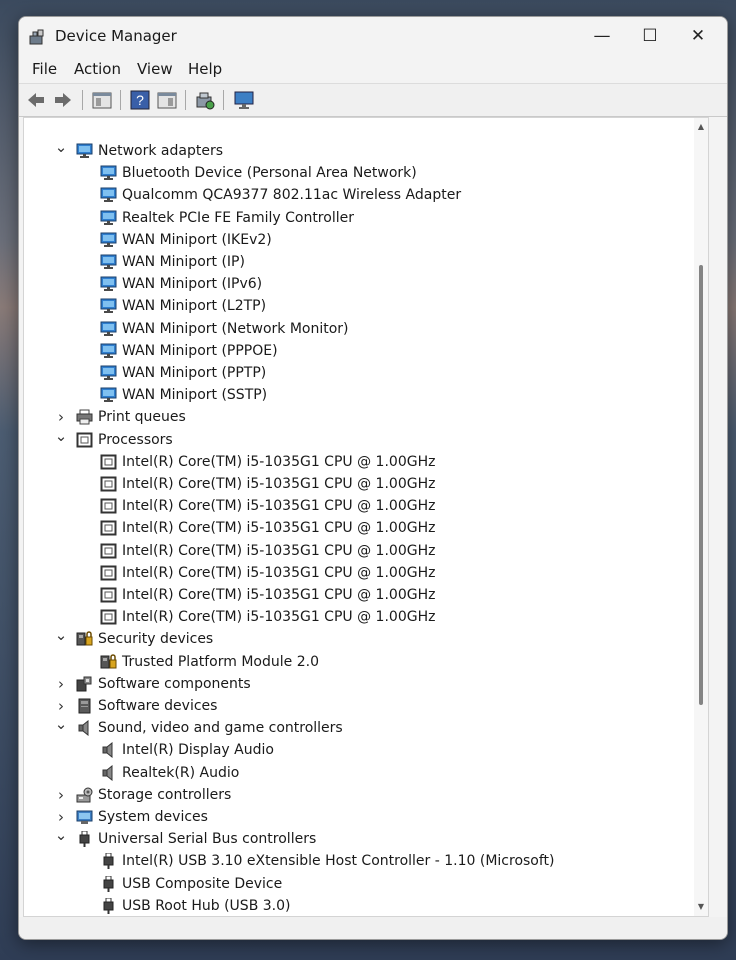 This screenshot has height=960, width=736. I want to click on tree-device: Trusted Platform Module 2.0, so click(358, 662).